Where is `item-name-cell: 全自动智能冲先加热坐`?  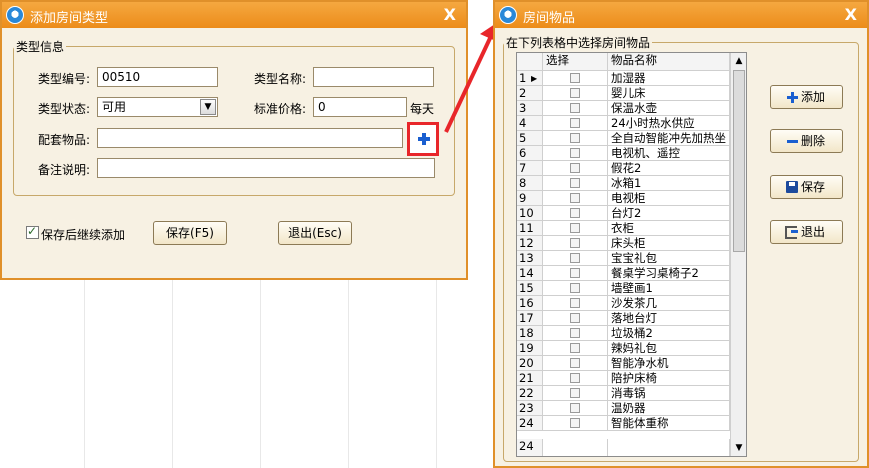
item-name-cell: 全自动智能冲先加热坐 is located at coordinates (669, 138).